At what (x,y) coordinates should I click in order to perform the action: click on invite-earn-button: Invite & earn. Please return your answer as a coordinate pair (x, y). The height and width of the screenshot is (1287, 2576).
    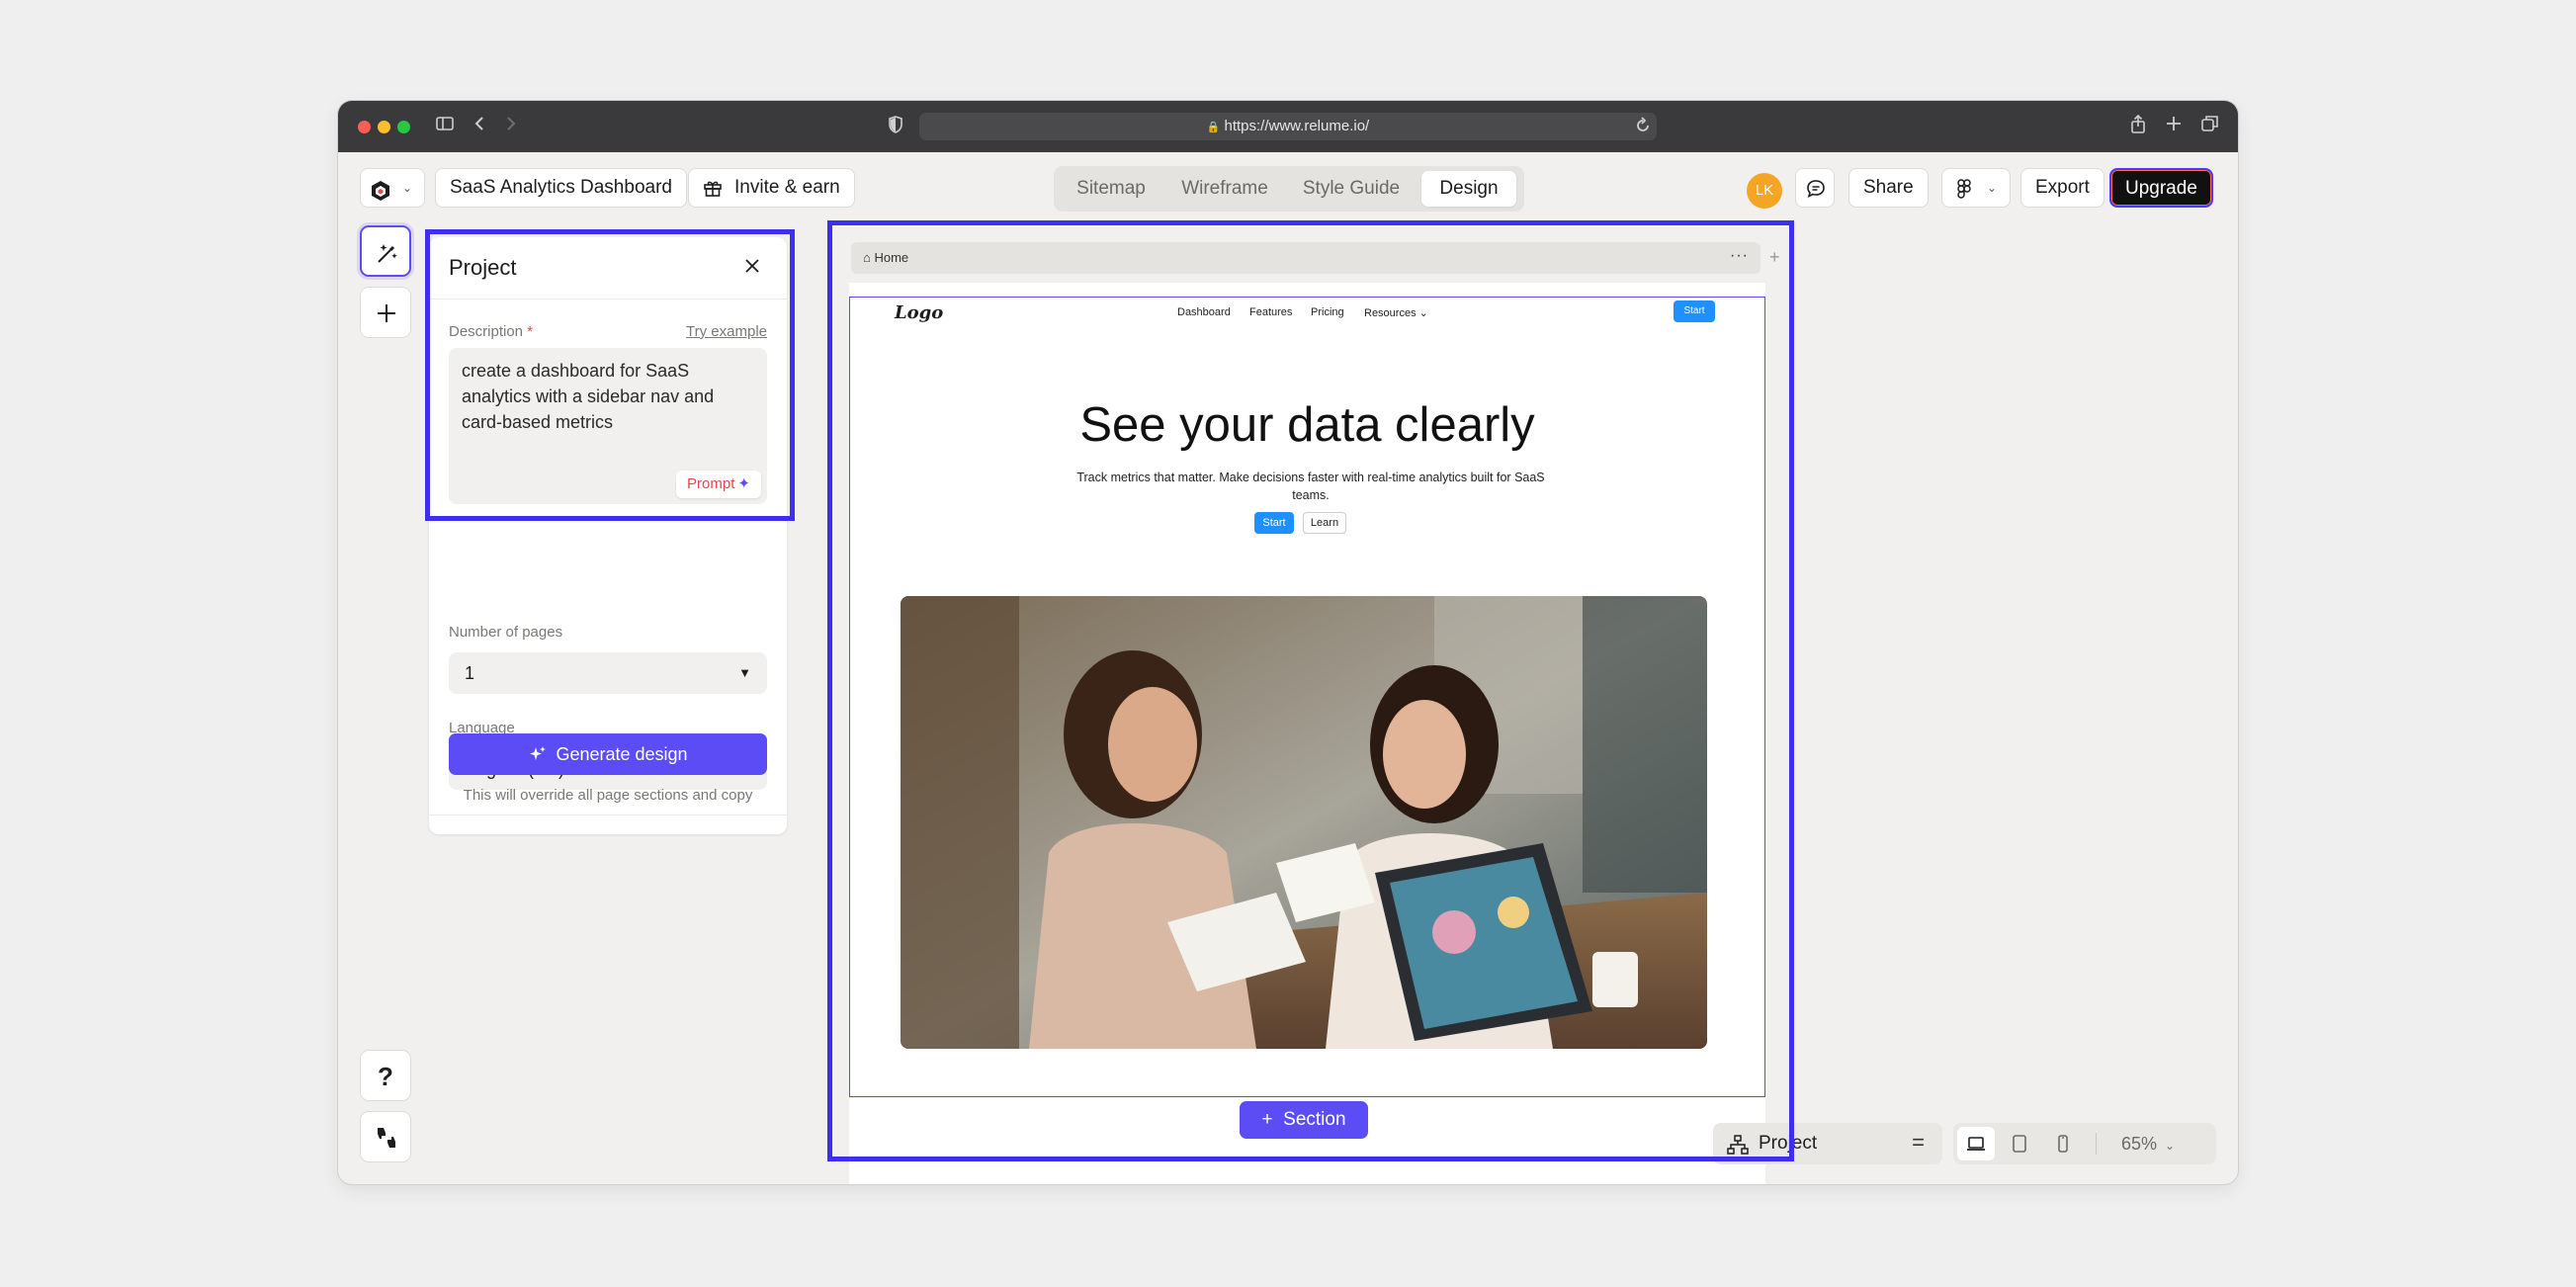
    Looking at the image, I should click on (771, 188).